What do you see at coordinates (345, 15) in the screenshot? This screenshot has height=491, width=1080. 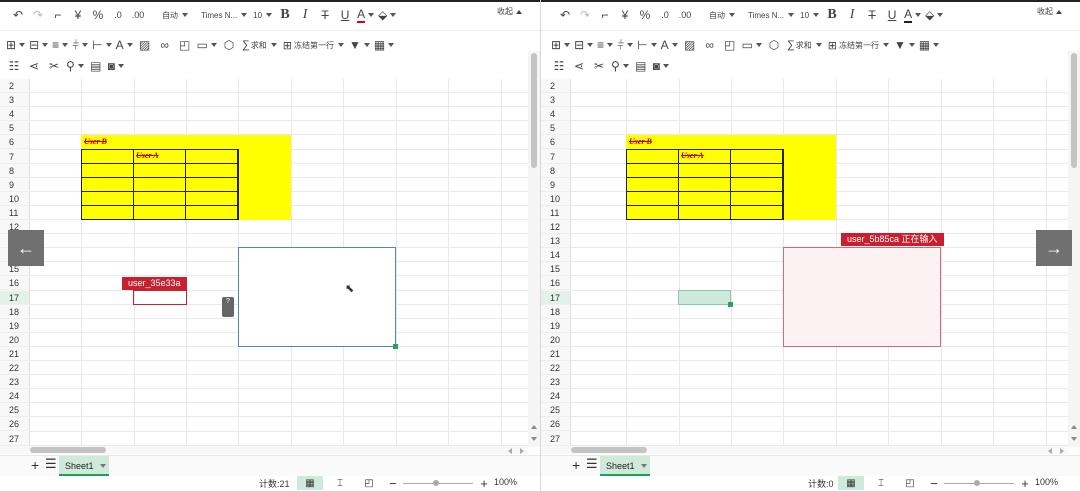 I see `underline-button: U` at bounding box center [345, 15].